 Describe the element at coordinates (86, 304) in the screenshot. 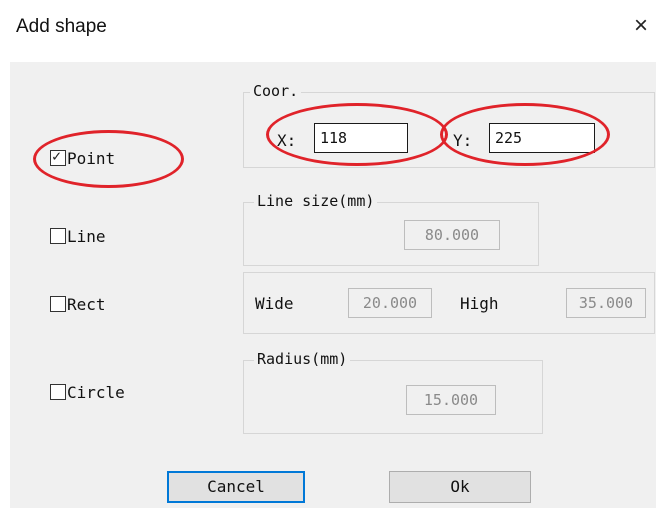

I see `rect-label: Rect` at that location.